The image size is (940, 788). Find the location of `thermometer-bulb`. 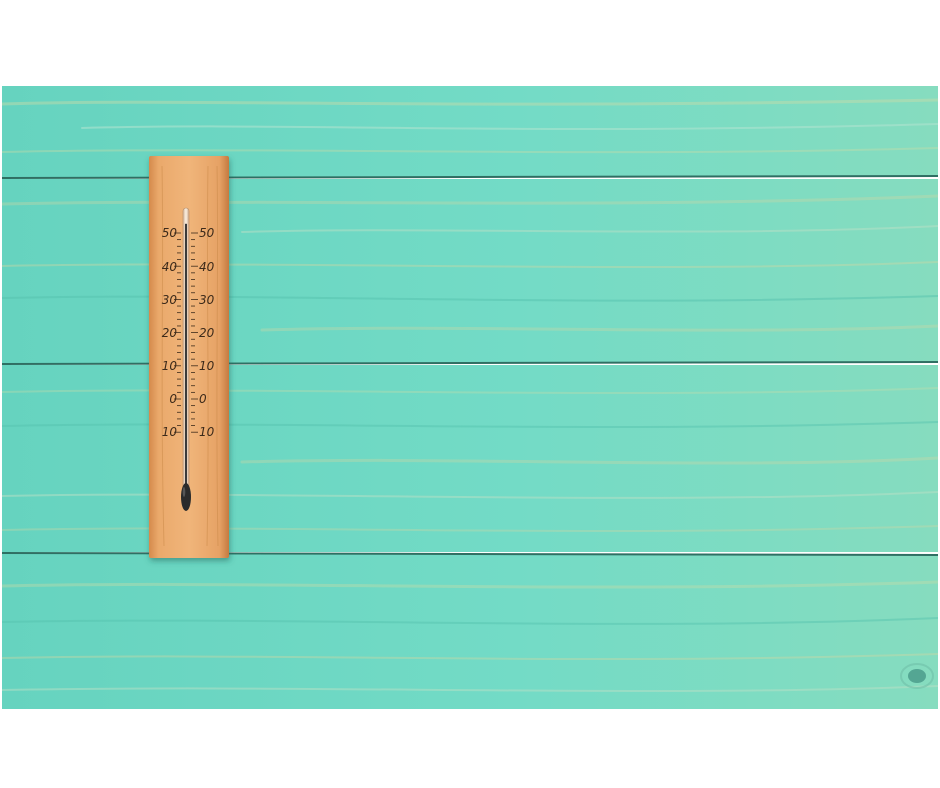

thermometer-bulb is located at coordinates (186, 497).